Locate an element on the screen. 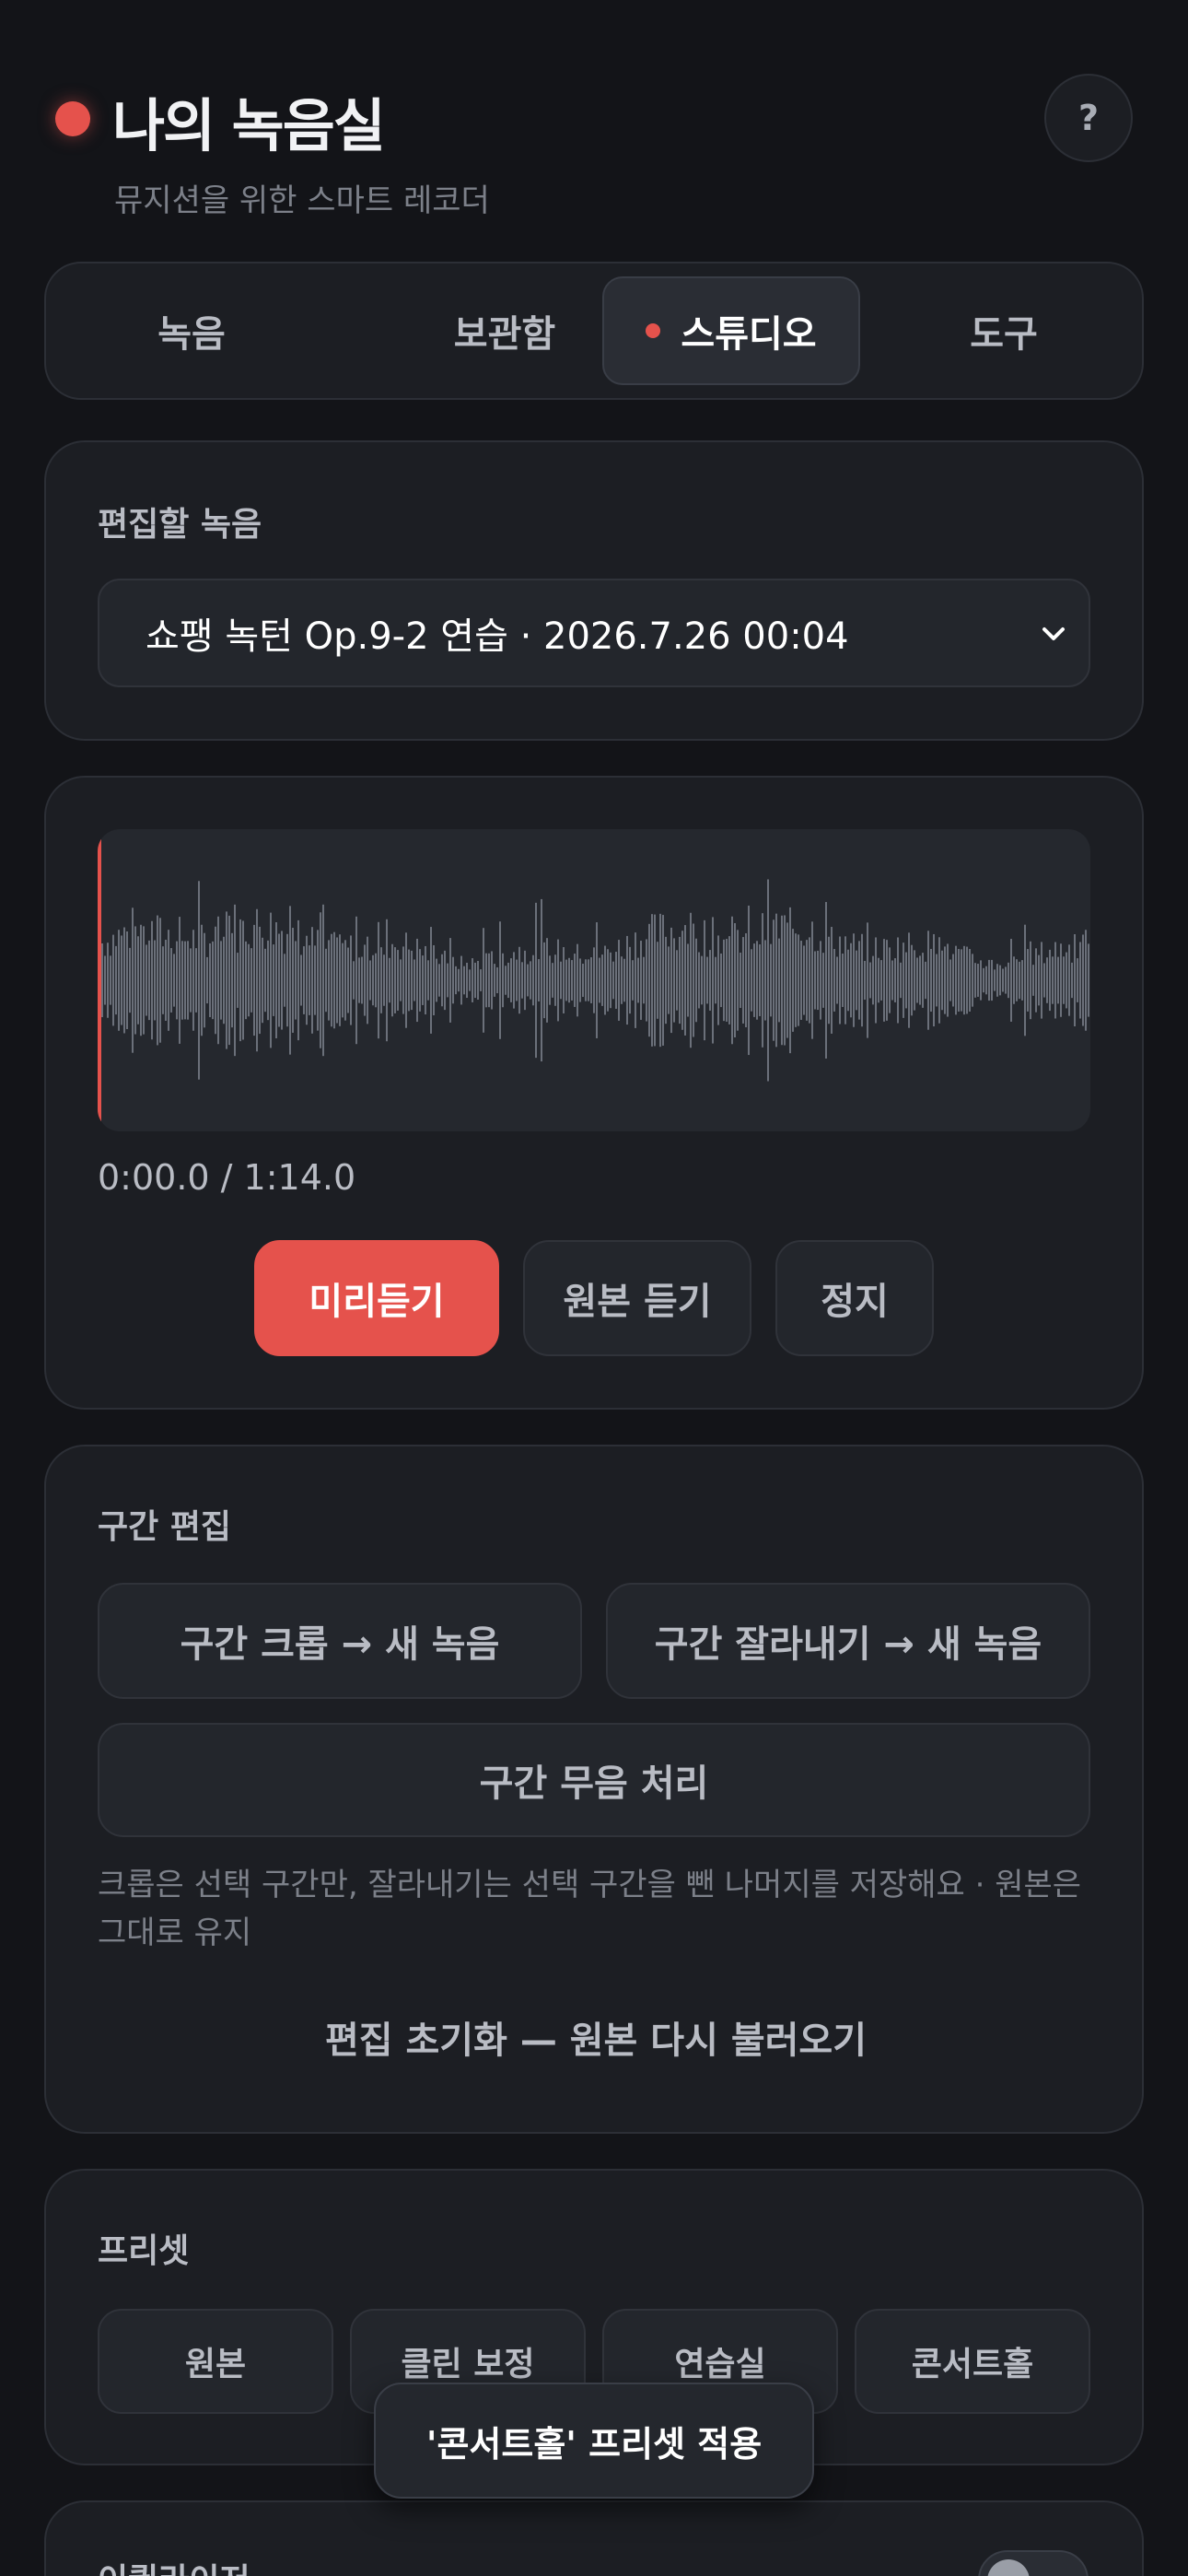  app-title: 나의 녹음실 is located at coordinates (249, 125).